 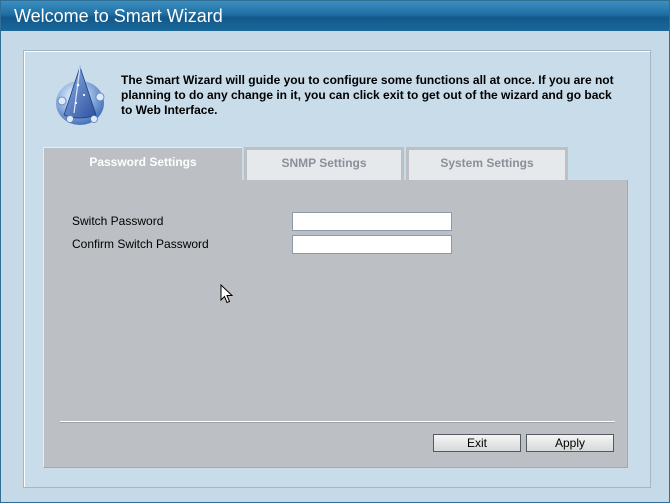 What do you see at coordinates (337, 422) in the screenshot?
I see `form-divider` at bounding box center [337, 422].